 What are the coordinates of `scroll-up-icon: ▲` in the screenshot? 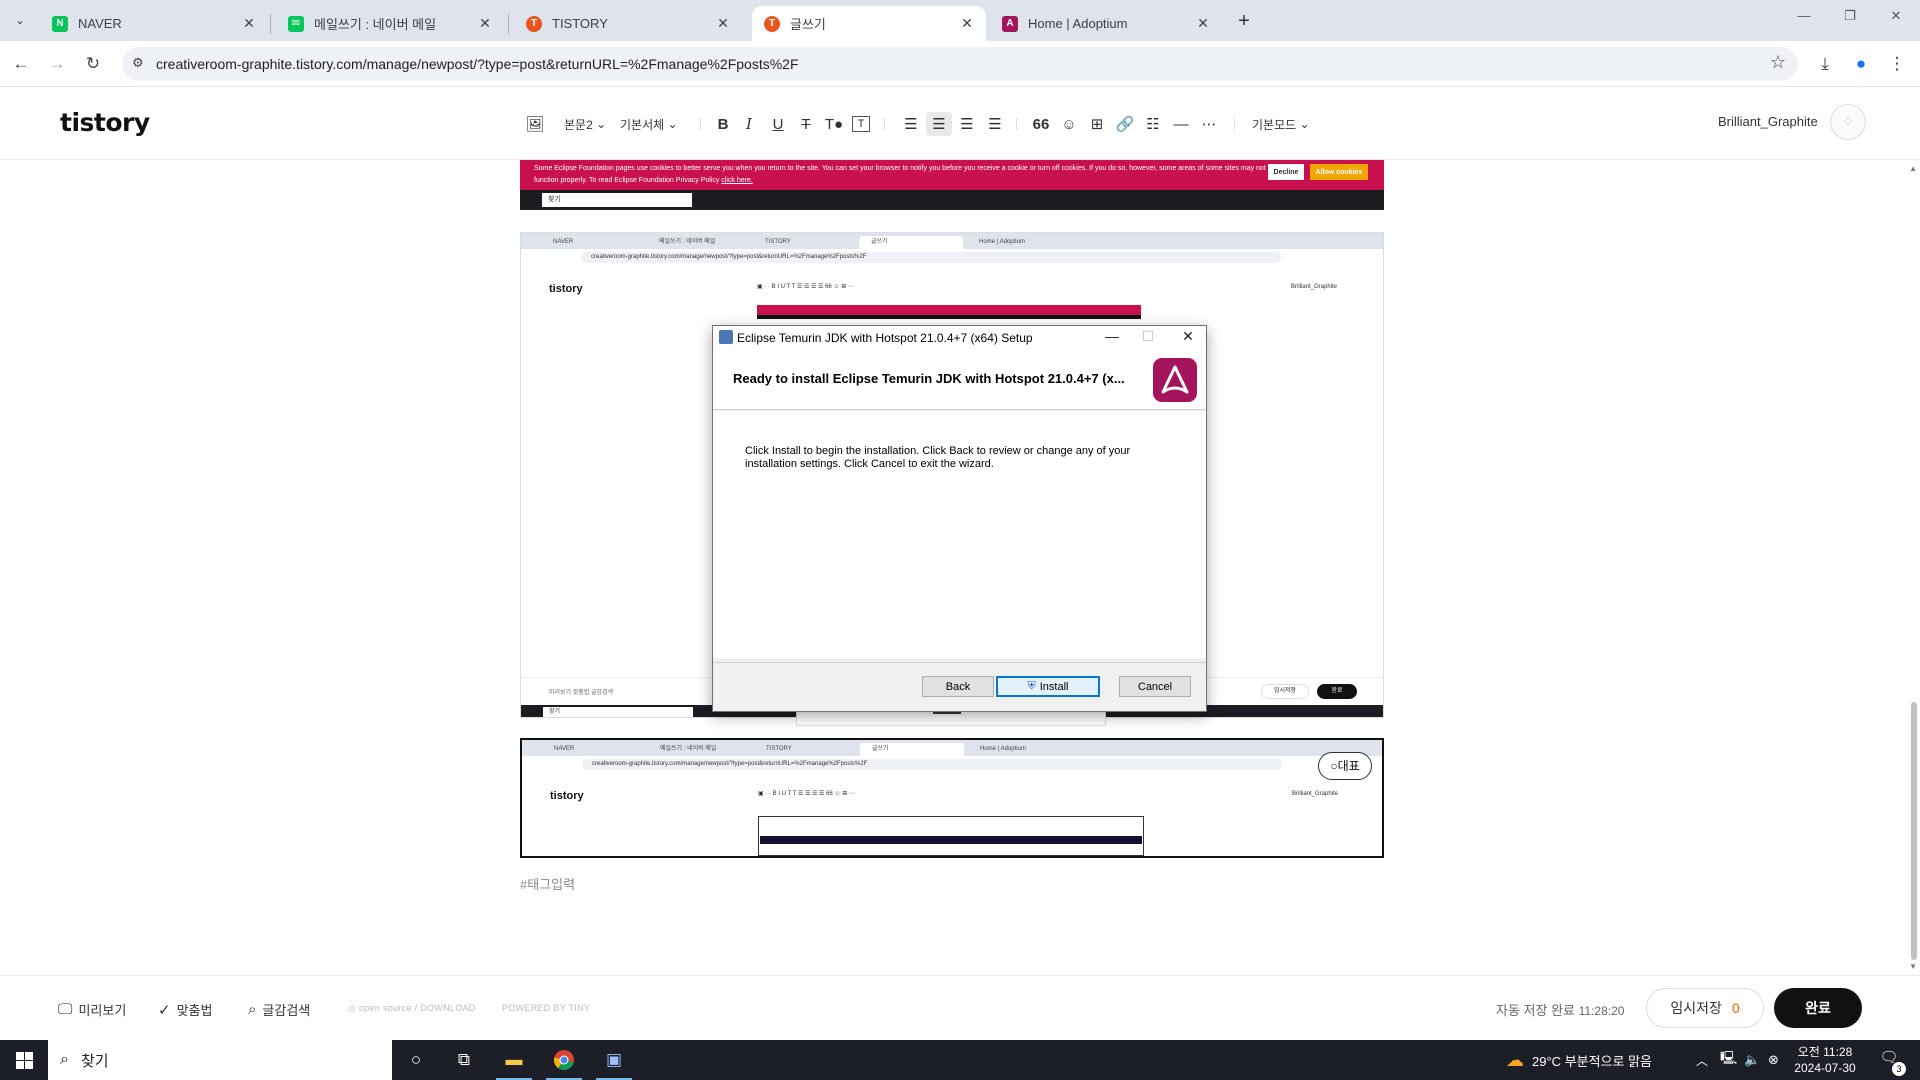 It's located at (1913, 168).